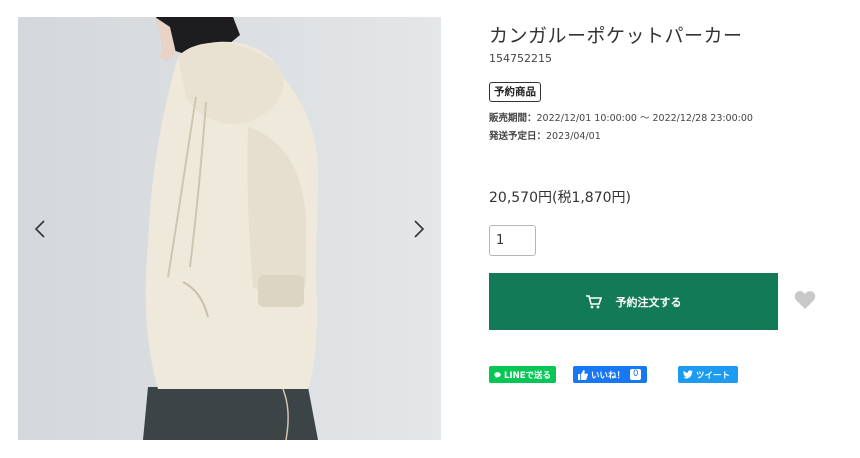 This screenshot has width=860, height=458. Describe the element at coordinates (518, 136) in the screenshot. I see `ship-date-label: 発送予定日：` at that location.